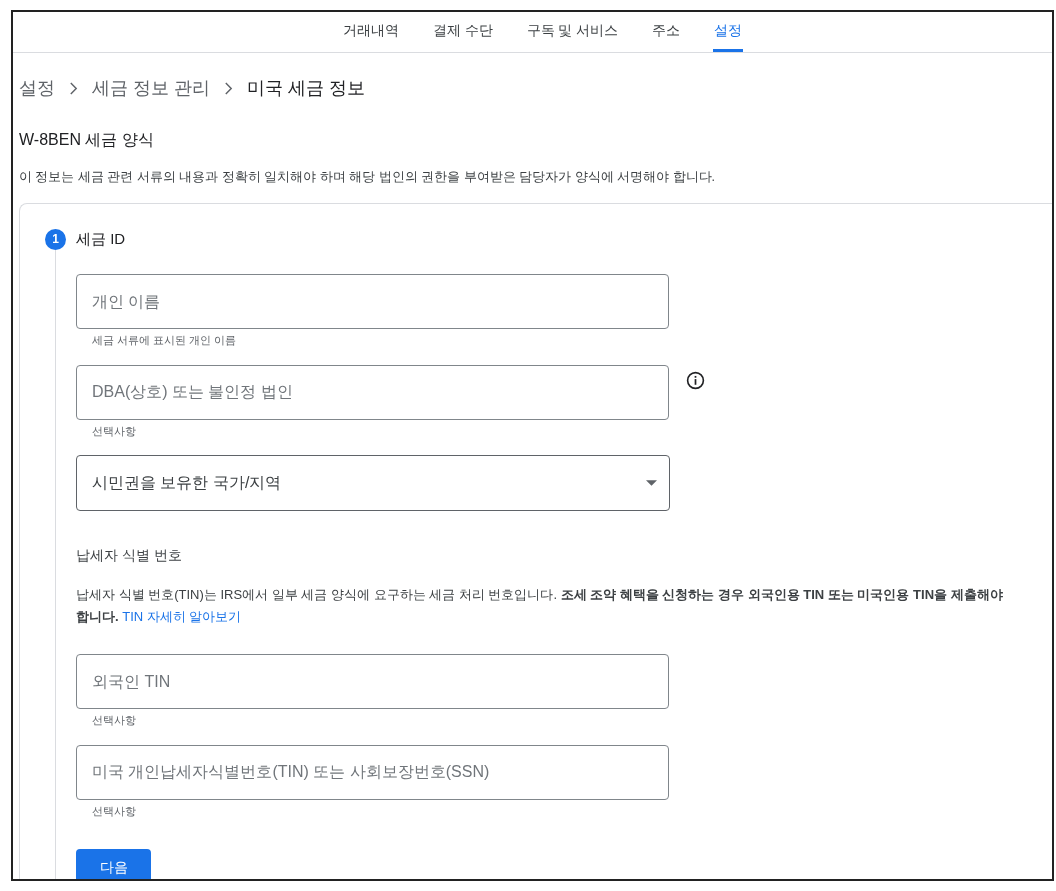 This screenshot has height=891, width=1056. What do you see at coordinates (151, 88) in the screenshot?
I see `breadcrumb-item: 세금 정보 관리` at bounding box center [151, 88].